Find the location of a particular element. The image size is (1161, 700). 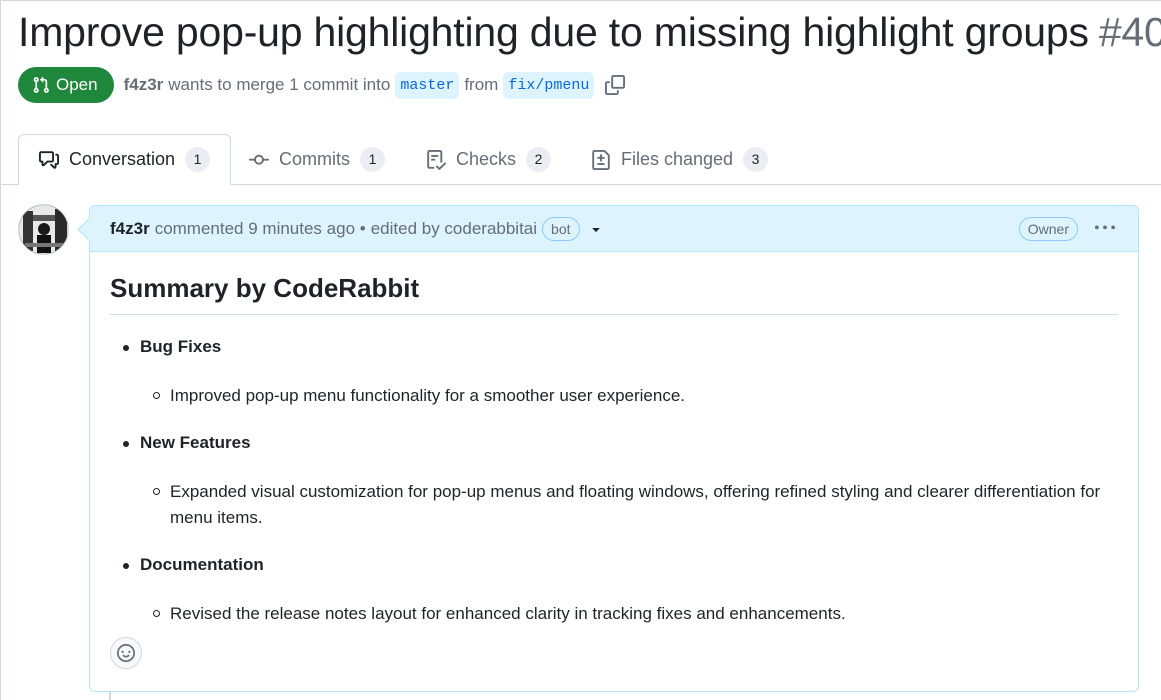

commit-icon is located at coordinates (259, 159).